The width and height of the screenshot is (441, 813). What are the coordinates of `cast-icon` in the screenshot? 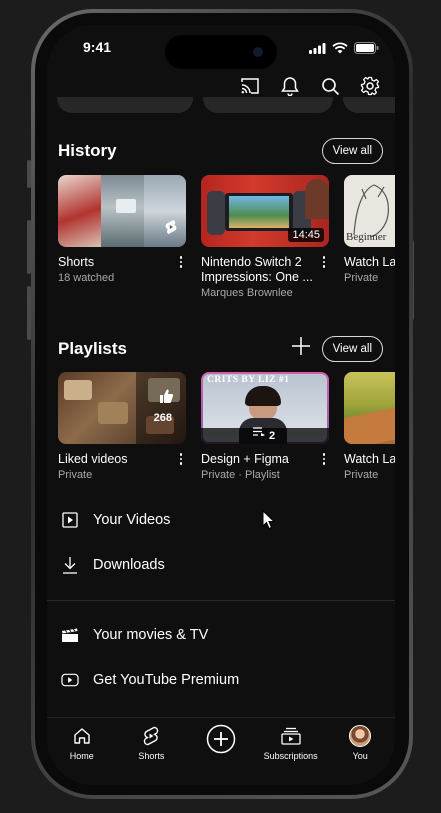 It's located at (250, 86).